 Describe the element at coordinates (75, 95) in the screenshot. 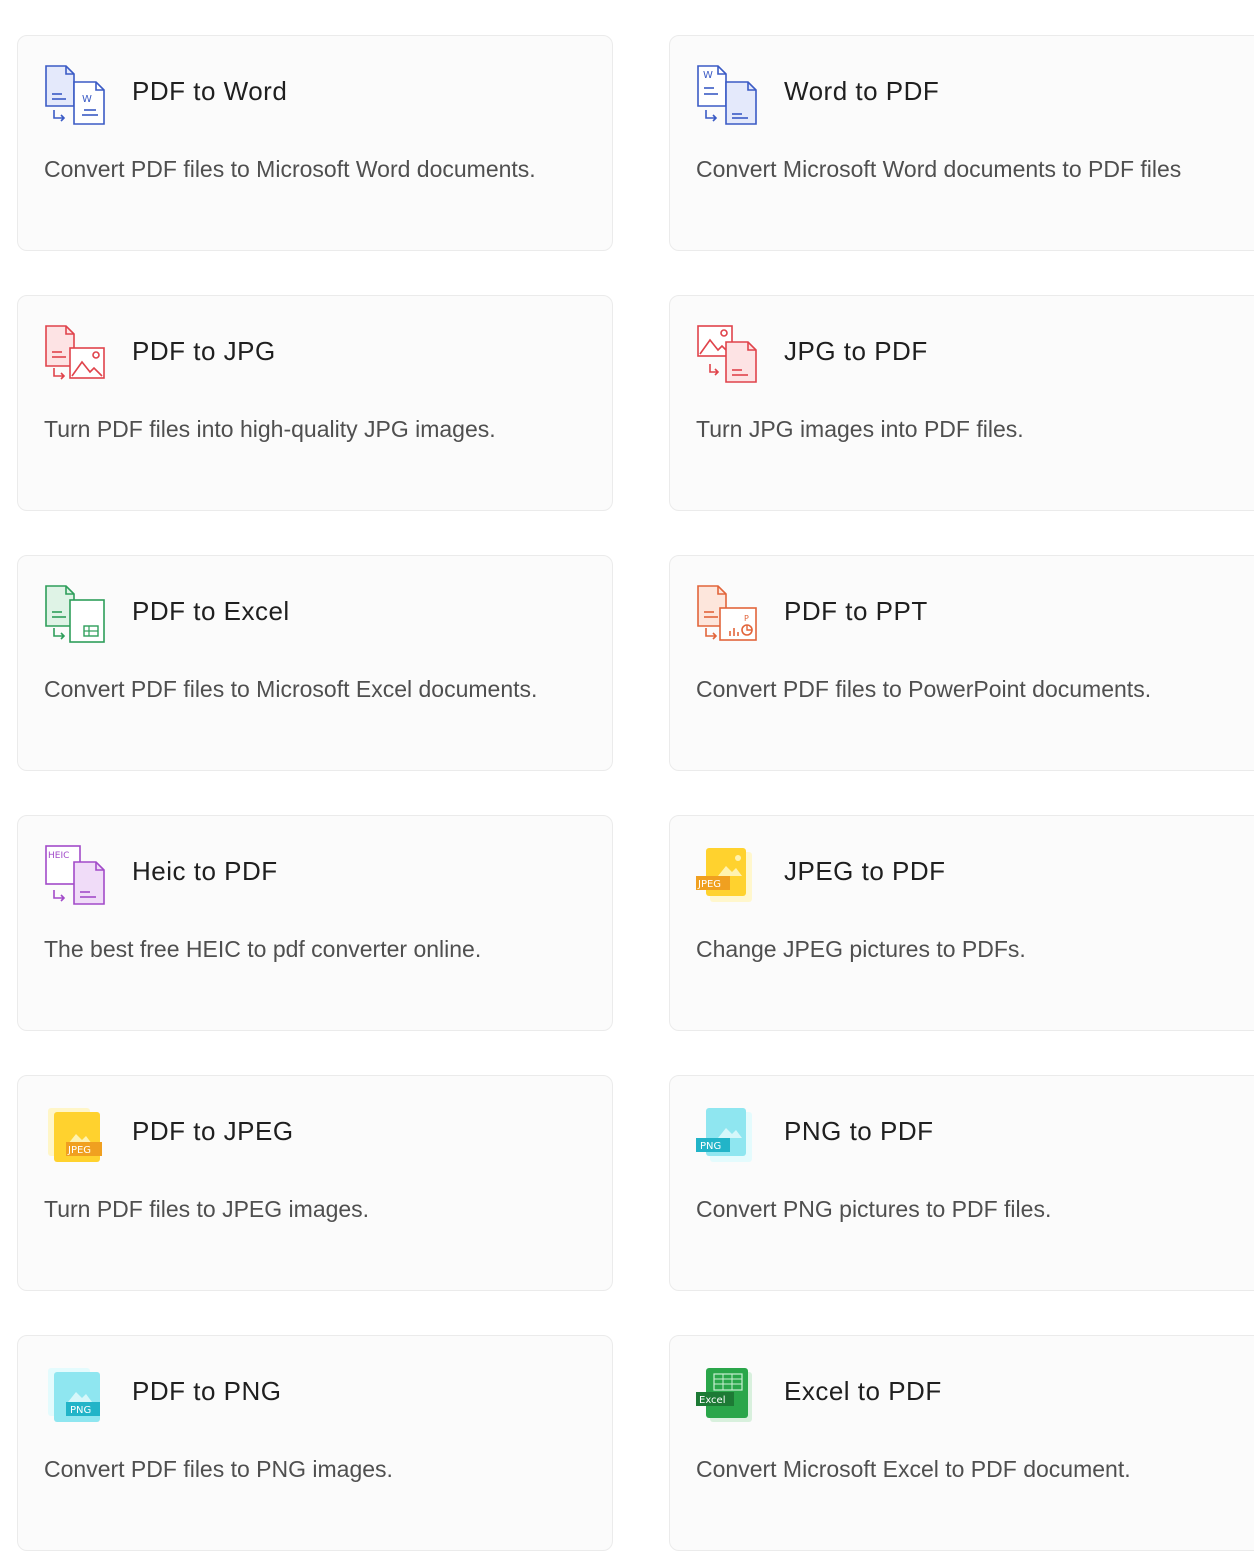

I see `pdf-to-word-icon: W` at that location.